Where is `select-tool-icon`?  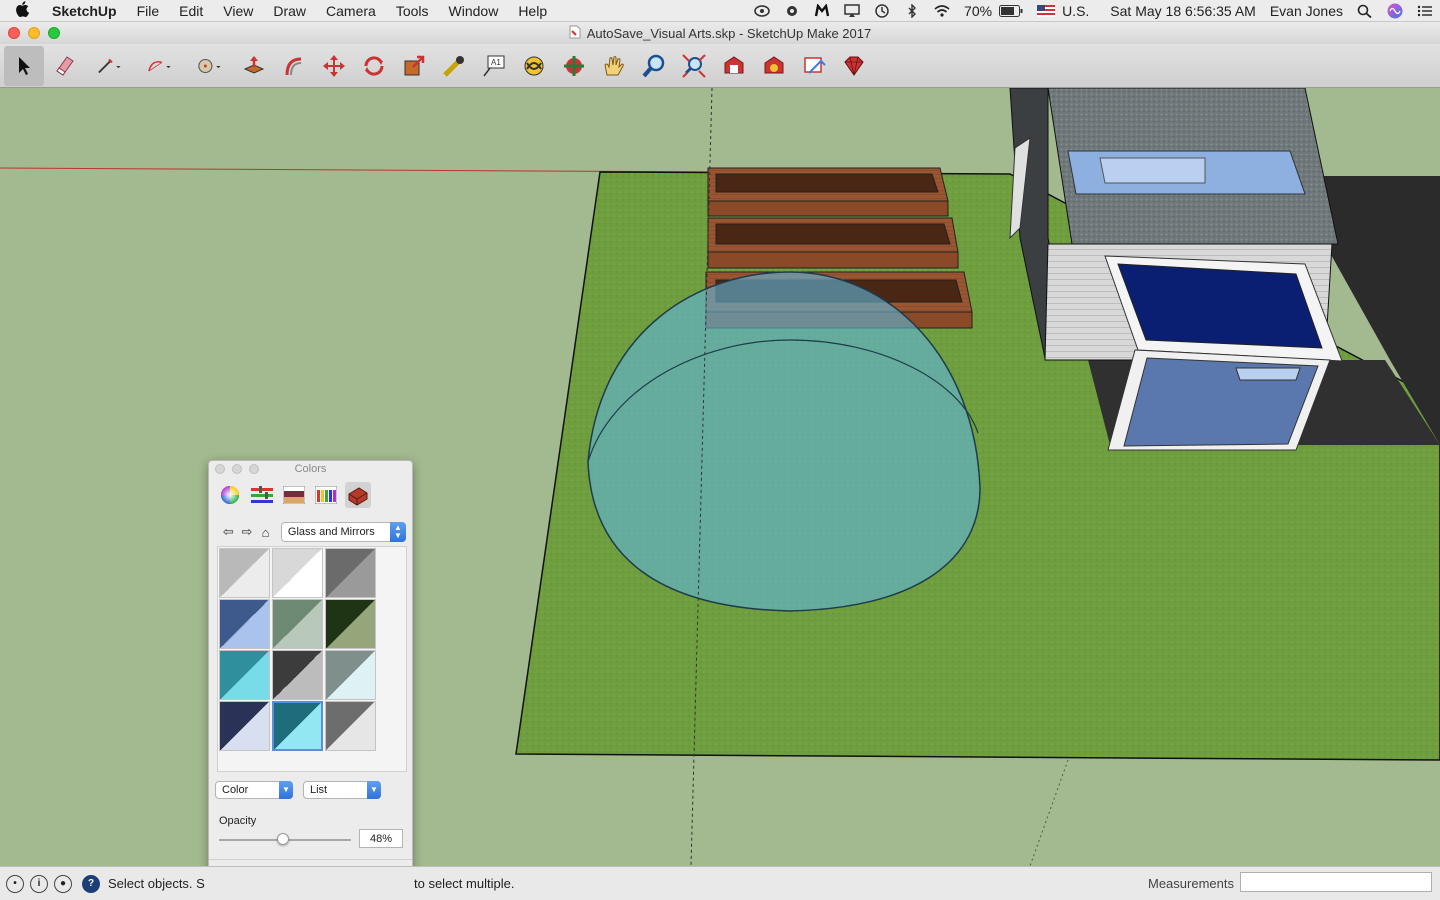 select-tool-icon is located at coordinates (24, 65).